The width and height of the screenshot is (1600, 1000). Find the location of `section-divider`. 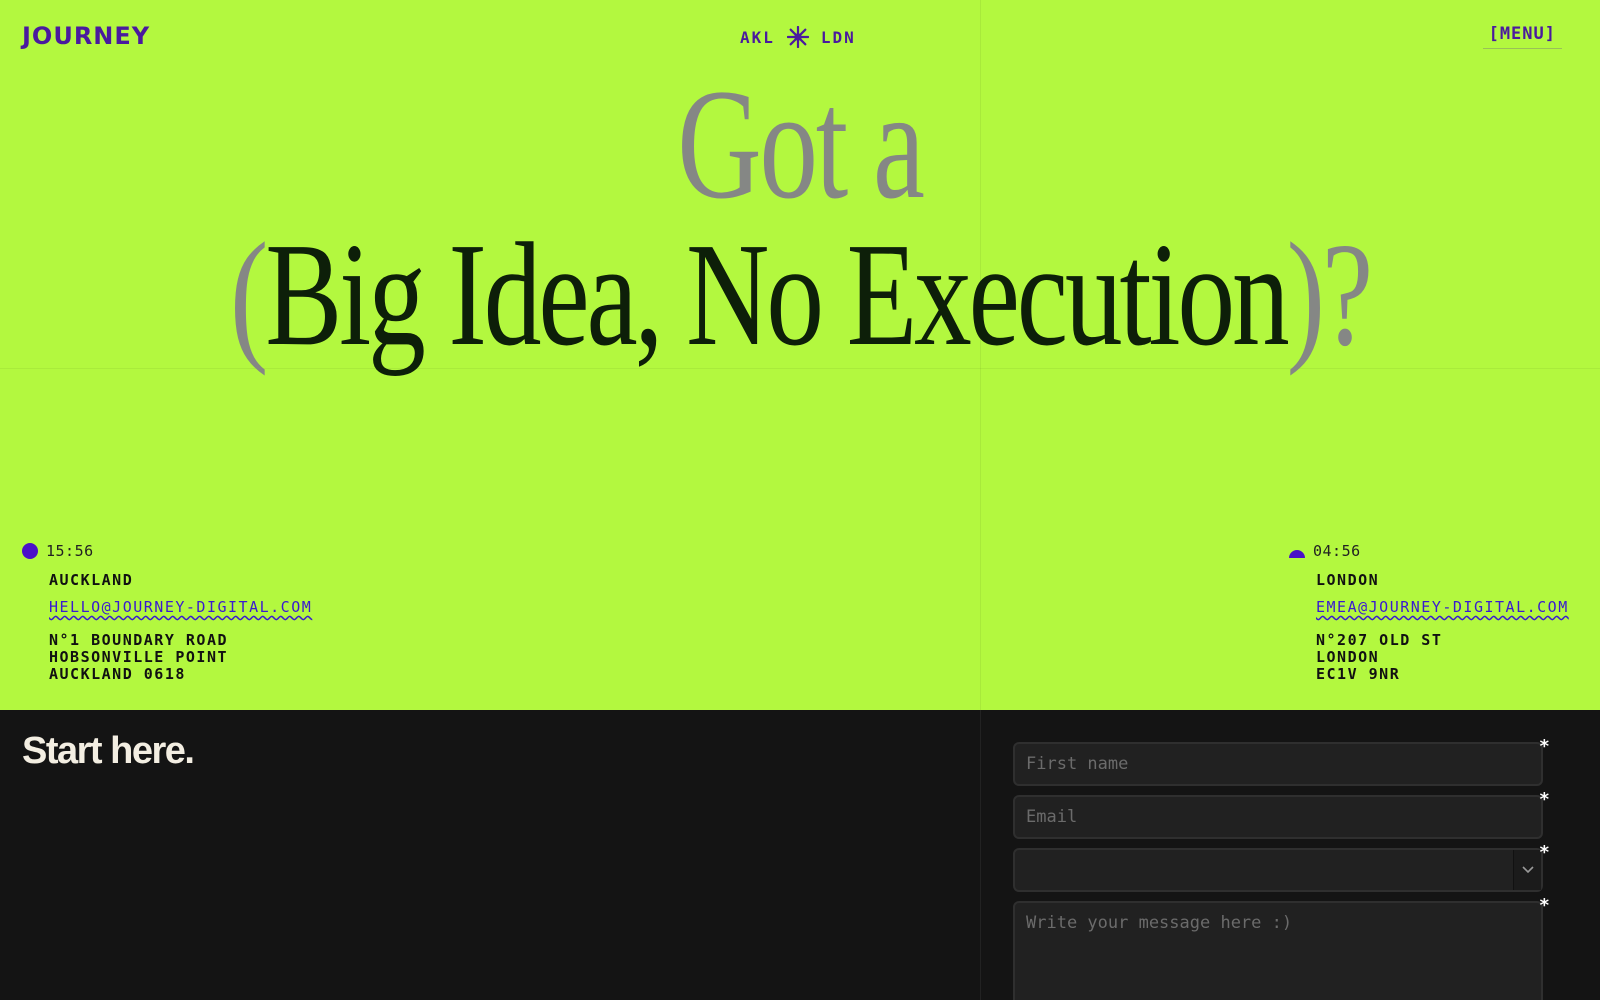

section-divider is located at coordinates (980, 855).